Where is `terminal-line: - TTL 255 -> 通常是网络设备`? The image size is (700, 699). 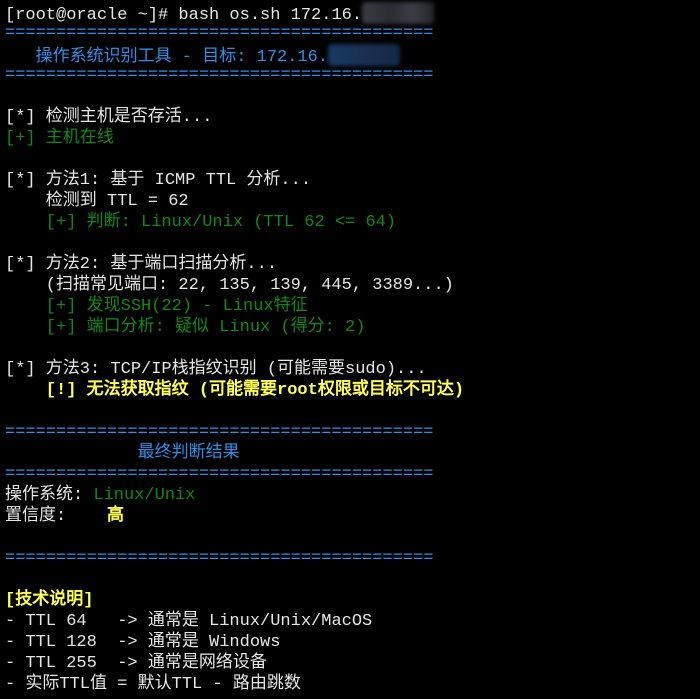 terminal-line: - TTL 255 -> 通常是网络设备 is located at coordinates (234, 663).